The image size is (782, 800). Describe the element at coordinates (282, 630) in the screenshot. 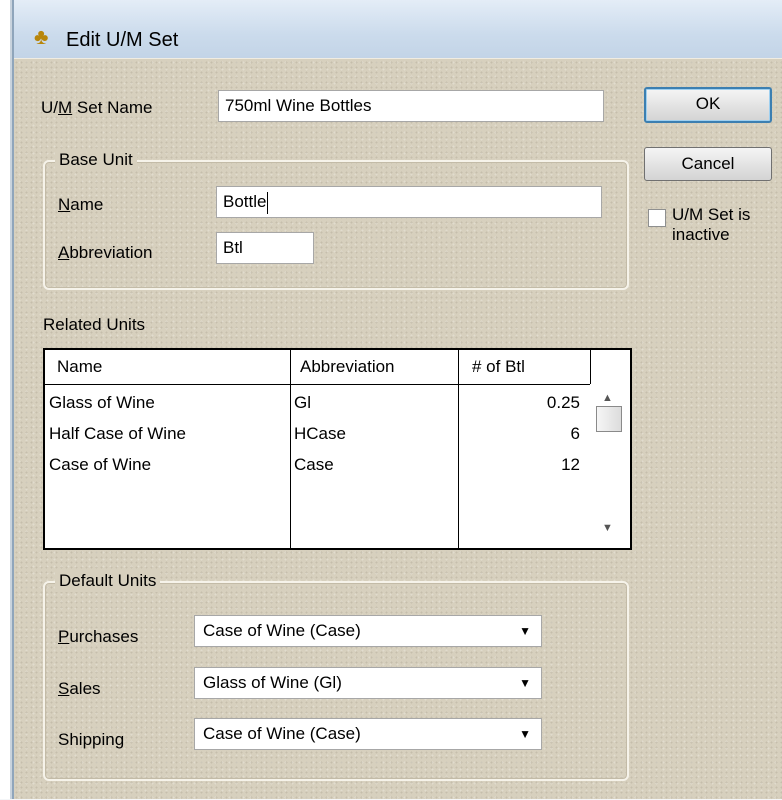

I see `purchases-value: Case of Wine (Case)` at that location.